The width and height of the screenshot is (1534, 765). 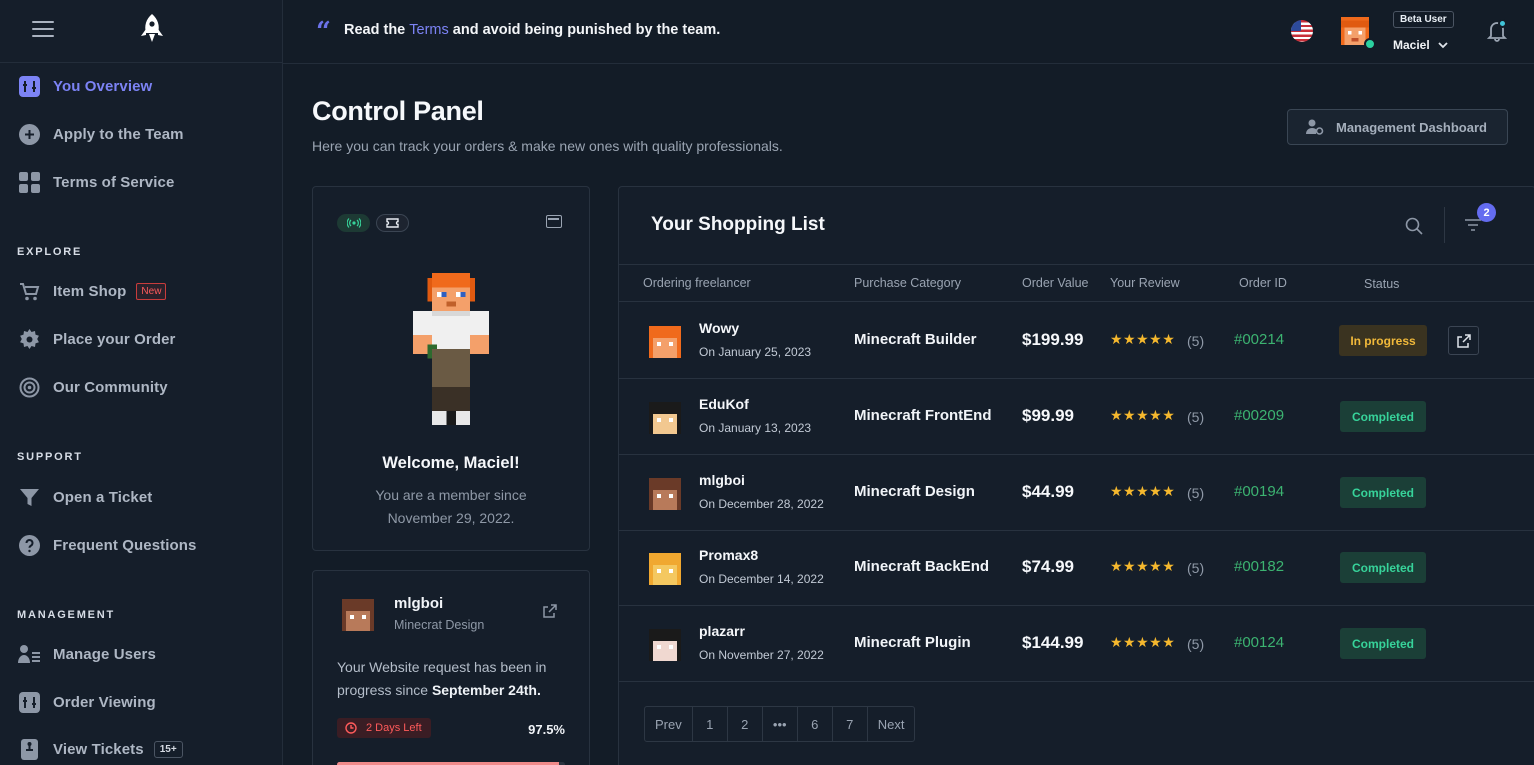 I want to click on order-id: #00194, so click(x=1259, y=491).